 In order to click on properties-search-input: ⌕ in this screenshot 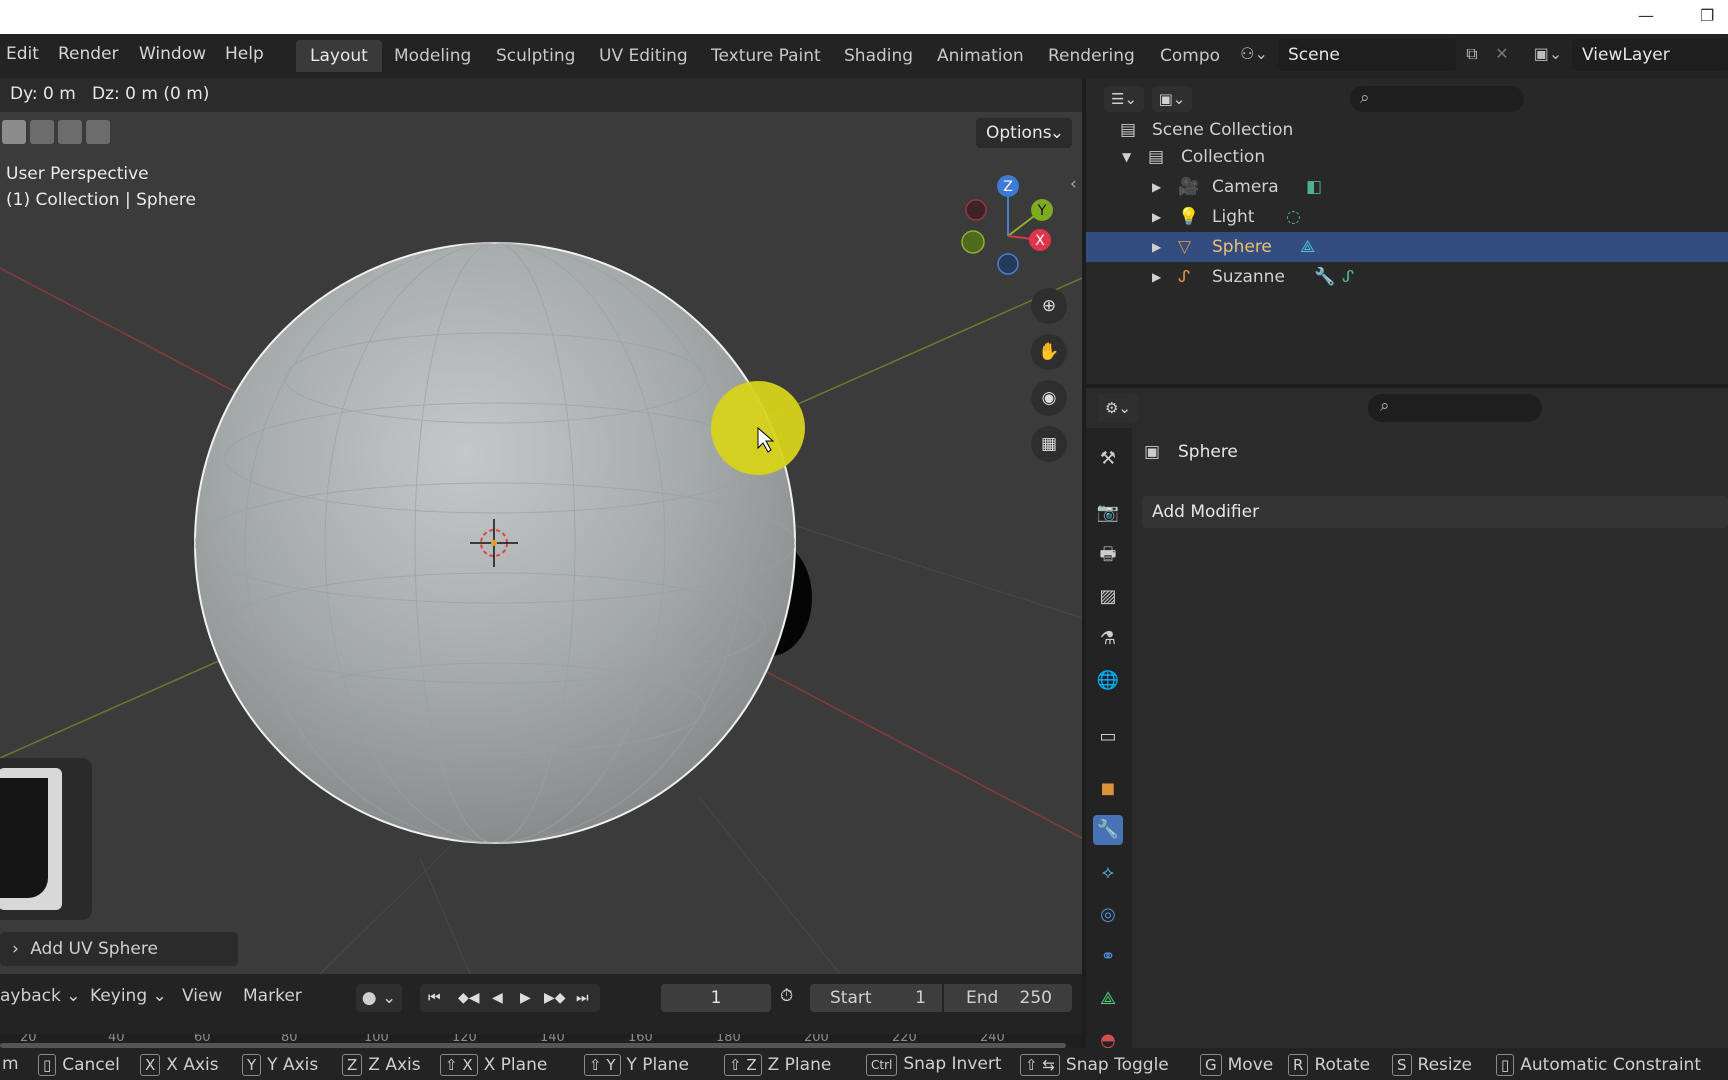, I will do `click(1455, 408)`.